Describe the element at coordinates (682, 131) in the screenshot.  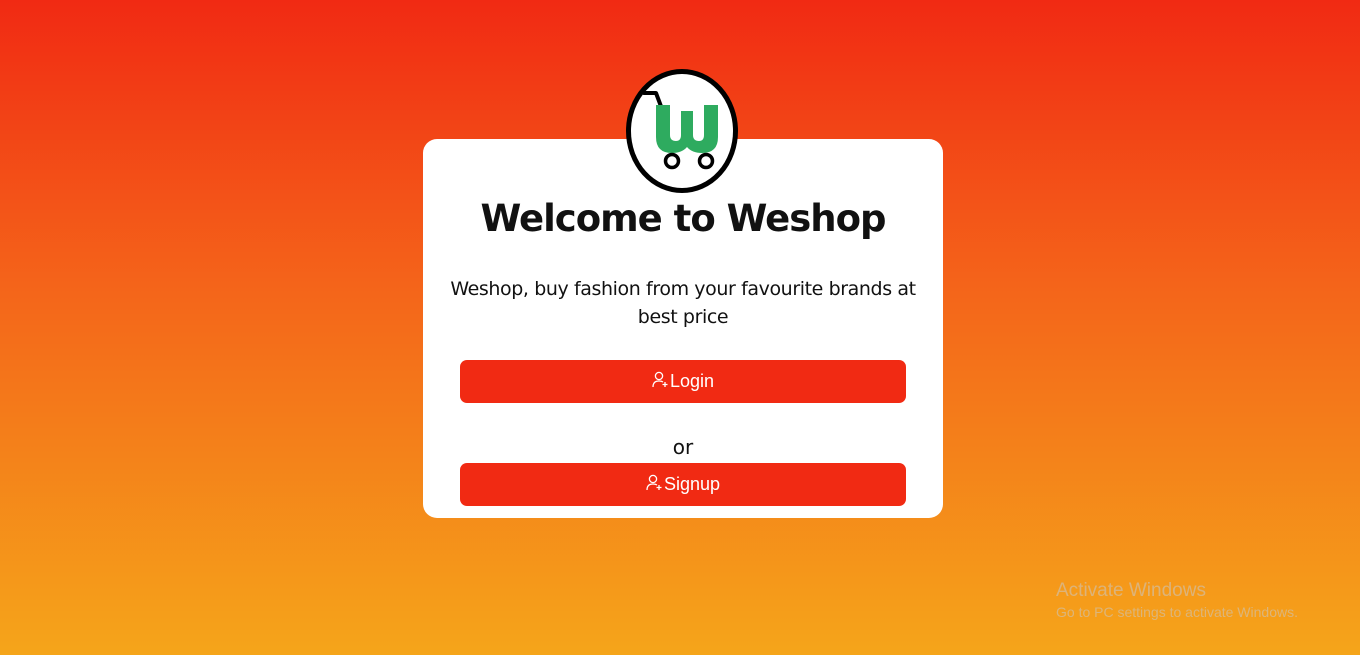
I see `cart-w-logo-icon` at that location.